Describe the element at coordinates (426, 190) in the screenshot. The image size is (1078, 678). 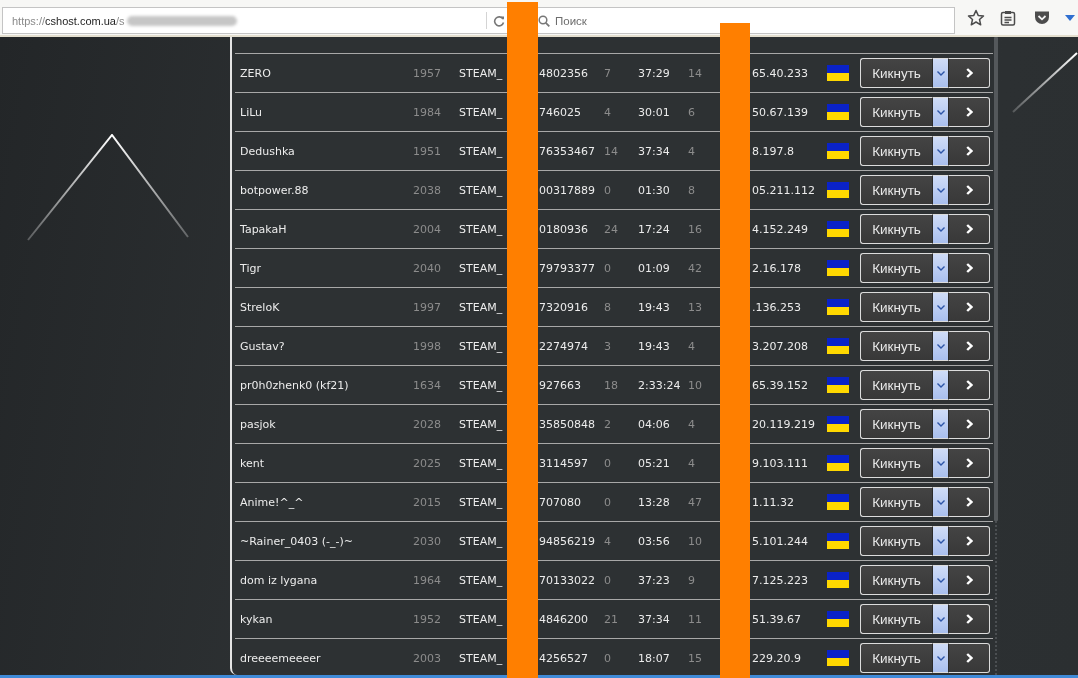
I see `number-text: 2038` at that location.